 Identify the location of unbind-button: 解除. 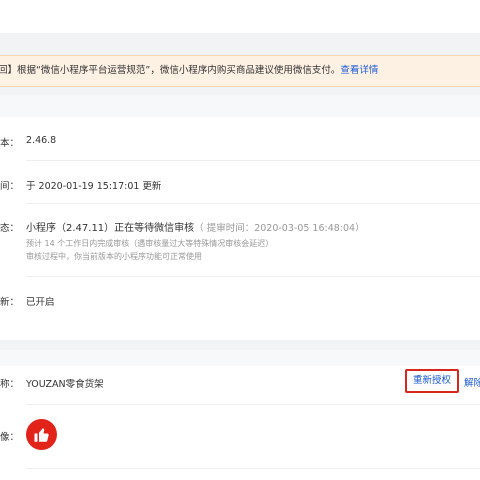
(472, 382).